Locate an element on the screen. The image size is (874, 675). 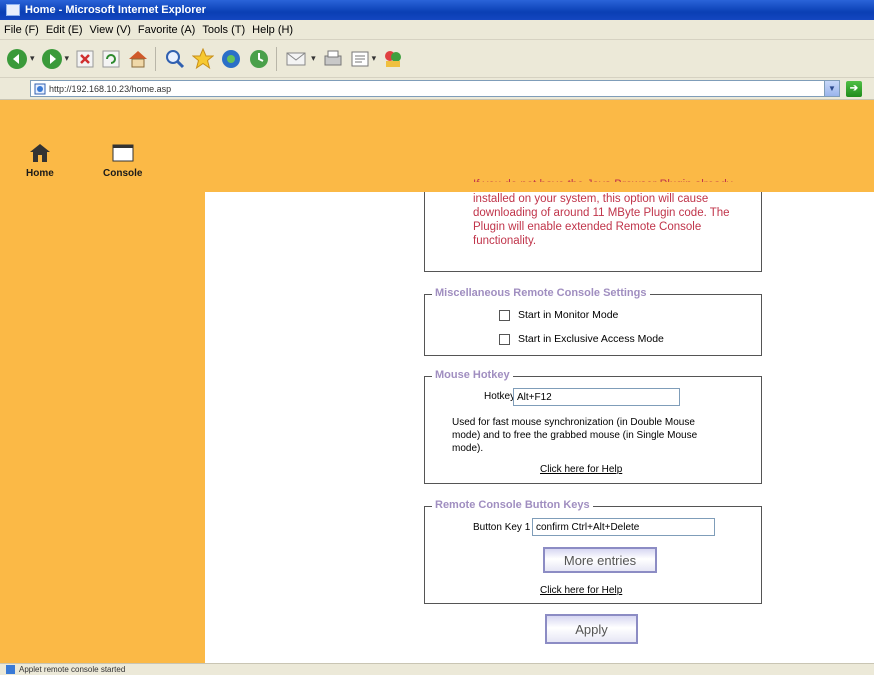
search-icon is located at coordinates (175, 58).